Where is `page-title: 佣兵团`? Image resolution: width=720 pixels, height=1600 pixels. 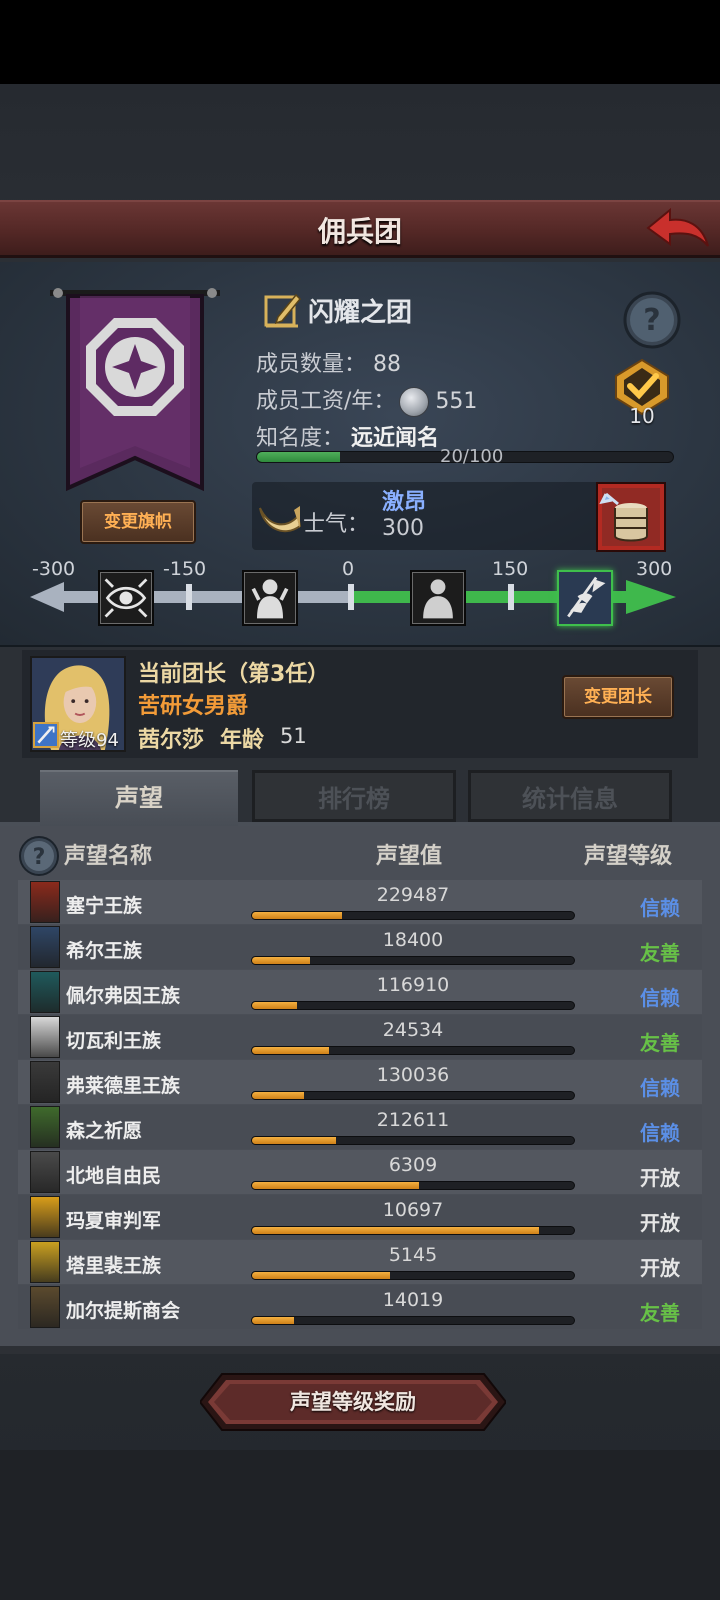 page-title: 佣兵团 is located at coordinates (359, 231).